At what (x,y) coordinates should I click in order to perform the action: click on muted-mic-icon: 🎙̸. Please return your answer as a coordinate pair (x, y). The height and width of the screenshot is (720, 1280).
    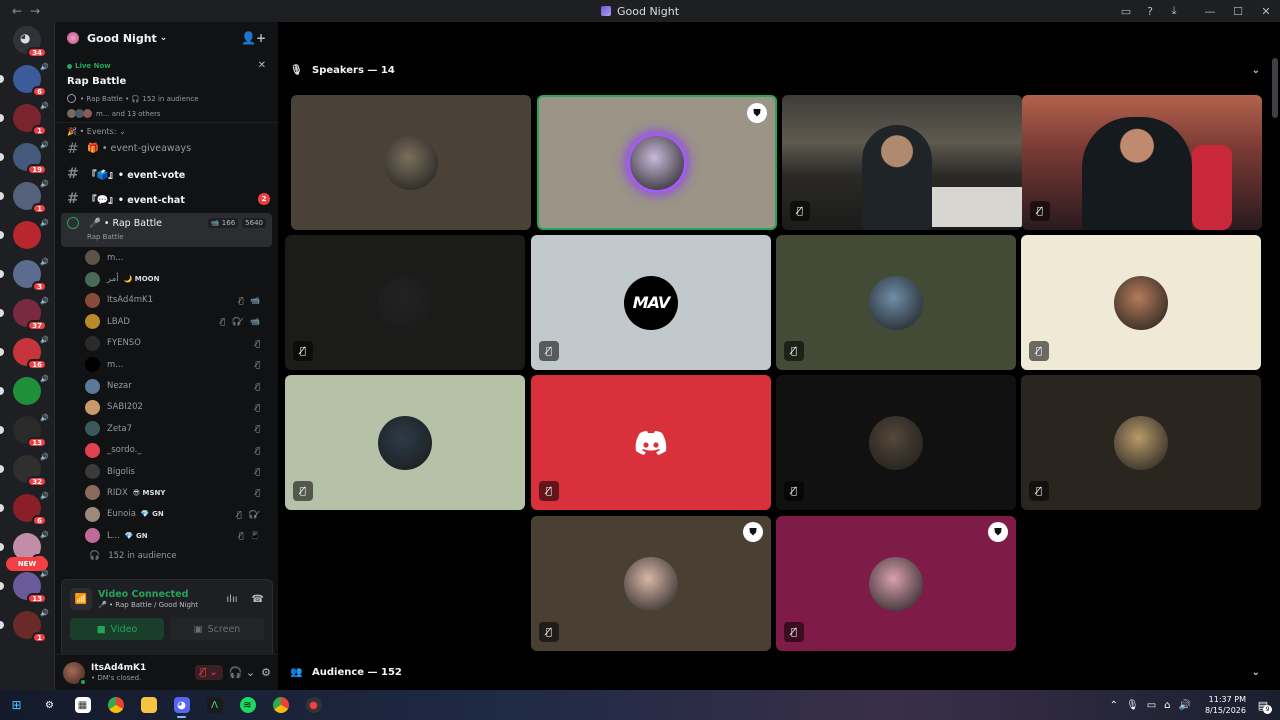
    Looking at the image, I should click on (549, 632).